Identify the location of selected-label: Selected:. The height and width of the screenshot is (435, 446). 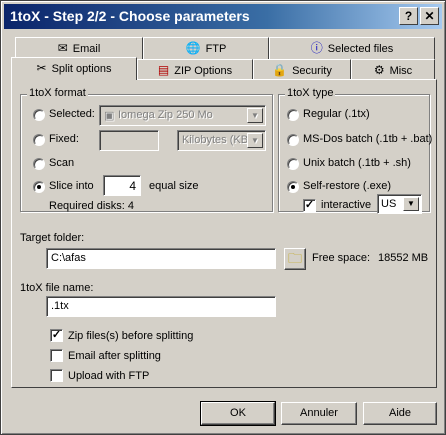
(72, 114).